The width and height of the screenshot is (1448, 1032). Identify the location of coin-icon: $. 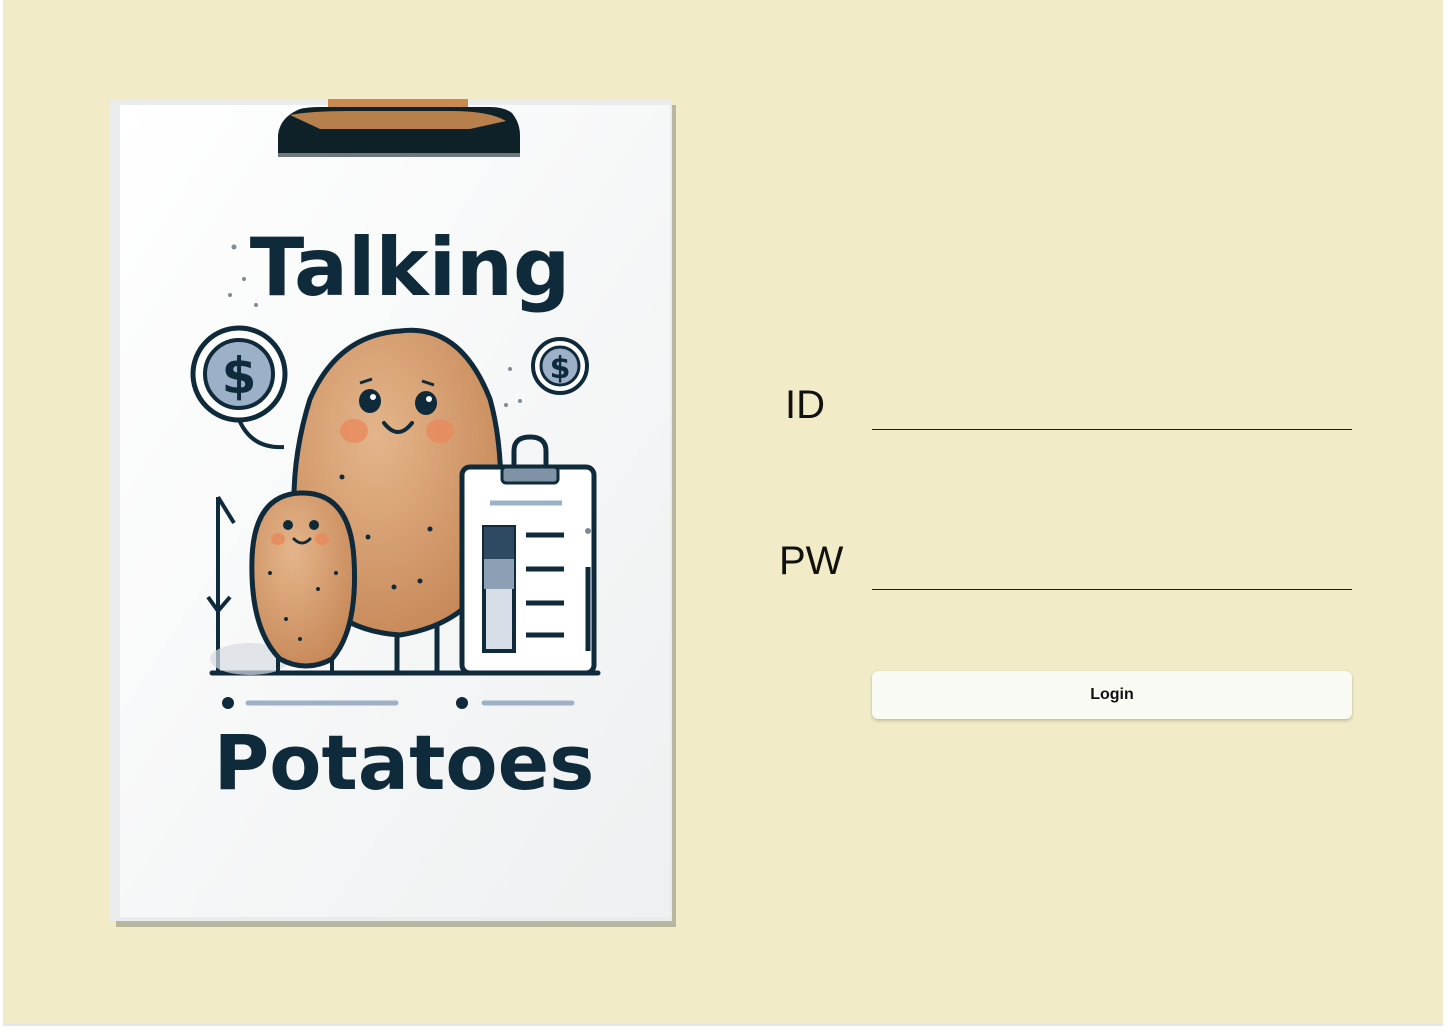
(560, 366).